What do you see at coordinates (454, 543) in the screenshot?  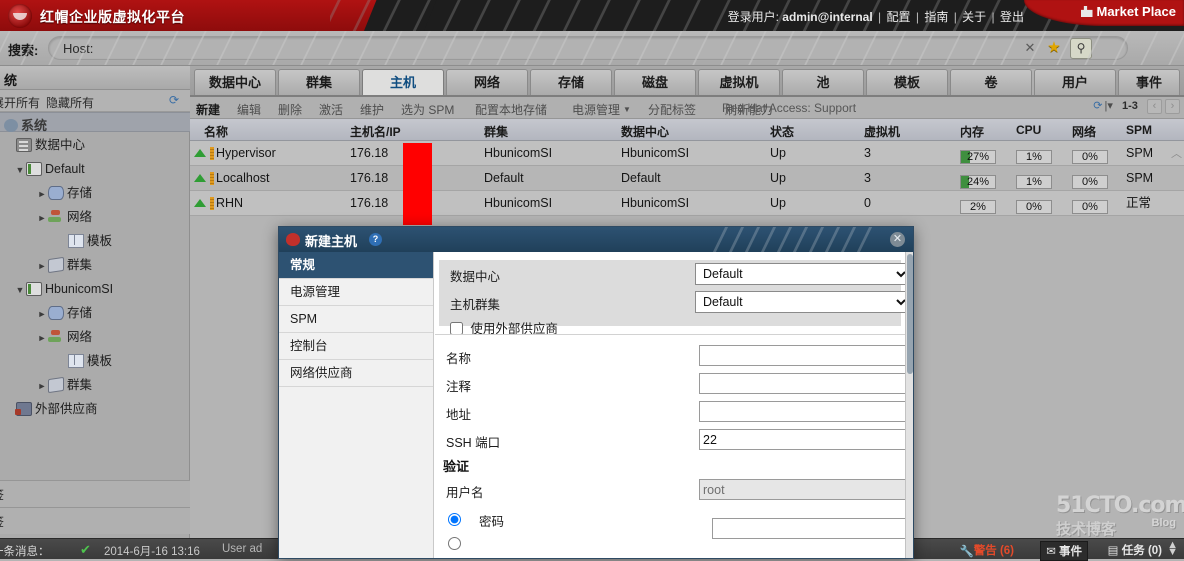 I see `sshkey-radio` at bounding box center [454, 543].